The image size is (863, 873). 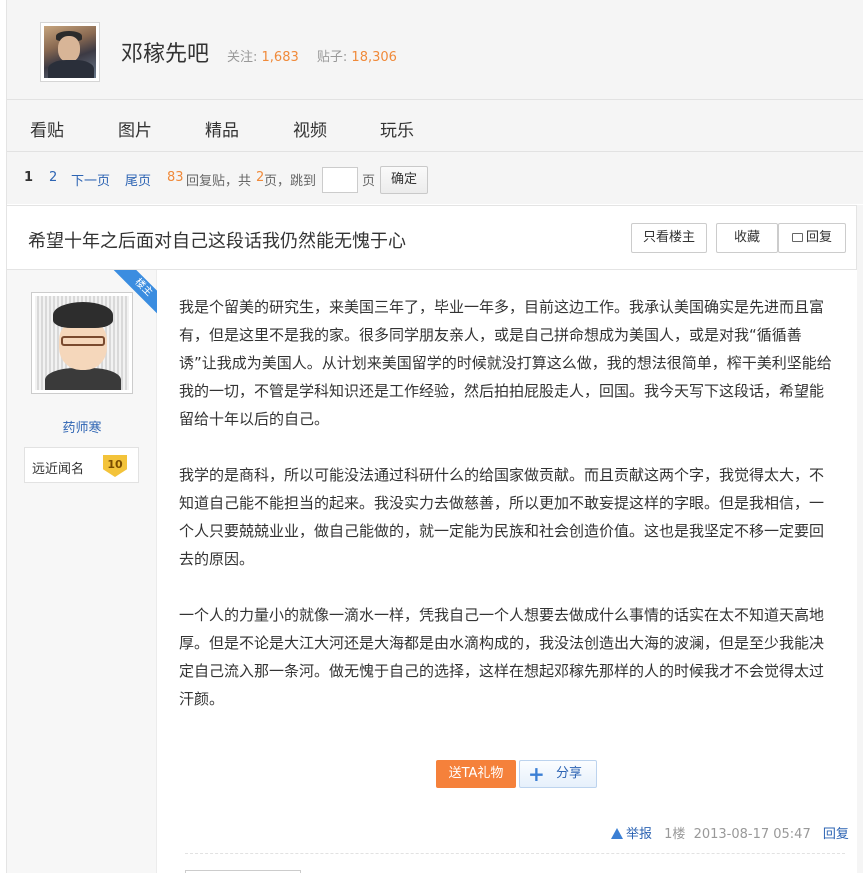 I want to click on posts-label: 贴子:, so click(x=332, y=57).